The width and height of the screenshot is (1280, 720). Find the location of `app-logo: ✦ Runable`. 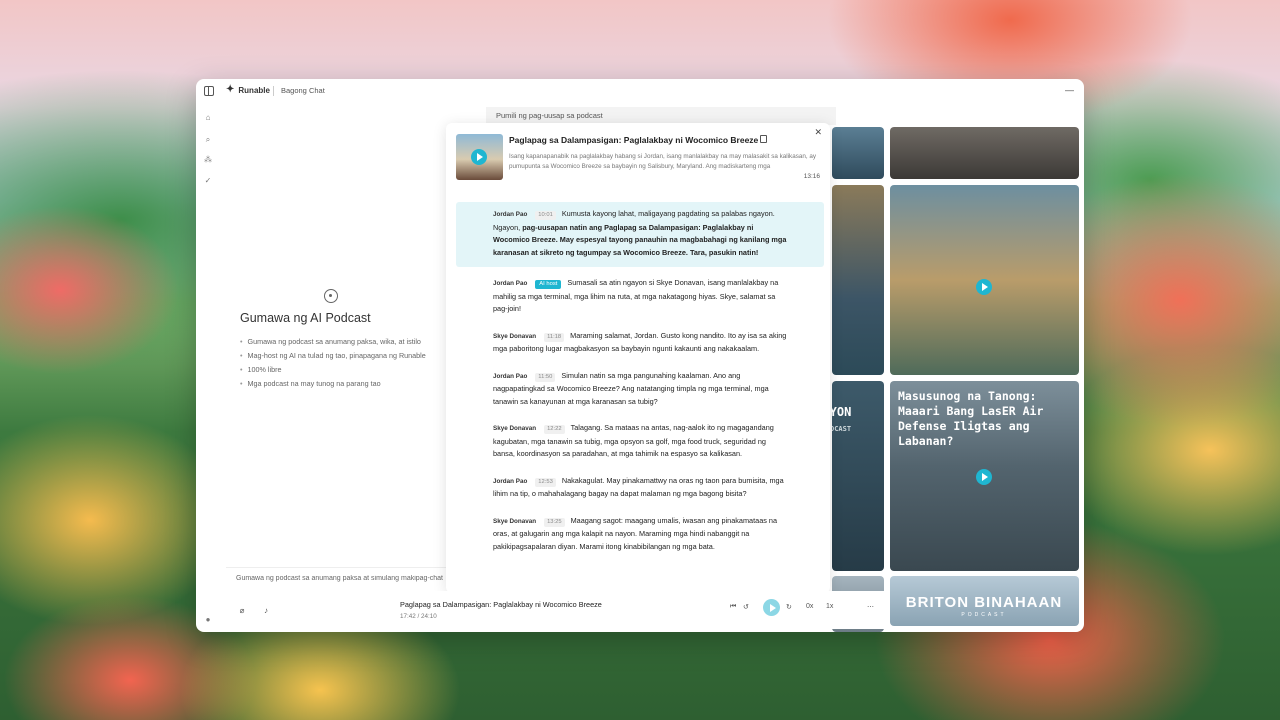

app-logo: ✦ Runable is located at coordinates (248, 90).